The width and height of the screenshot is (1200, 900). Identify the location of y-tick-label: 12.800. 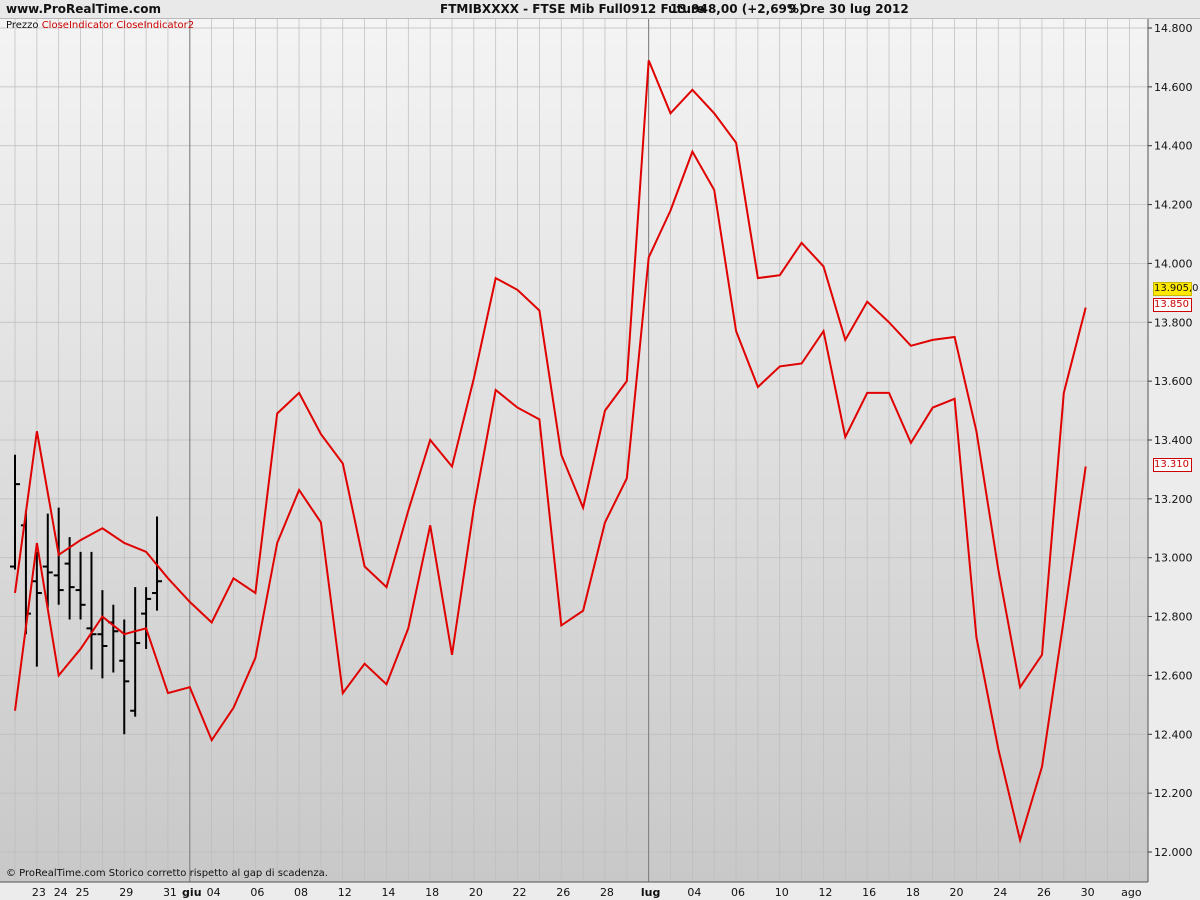
(1173, 617).